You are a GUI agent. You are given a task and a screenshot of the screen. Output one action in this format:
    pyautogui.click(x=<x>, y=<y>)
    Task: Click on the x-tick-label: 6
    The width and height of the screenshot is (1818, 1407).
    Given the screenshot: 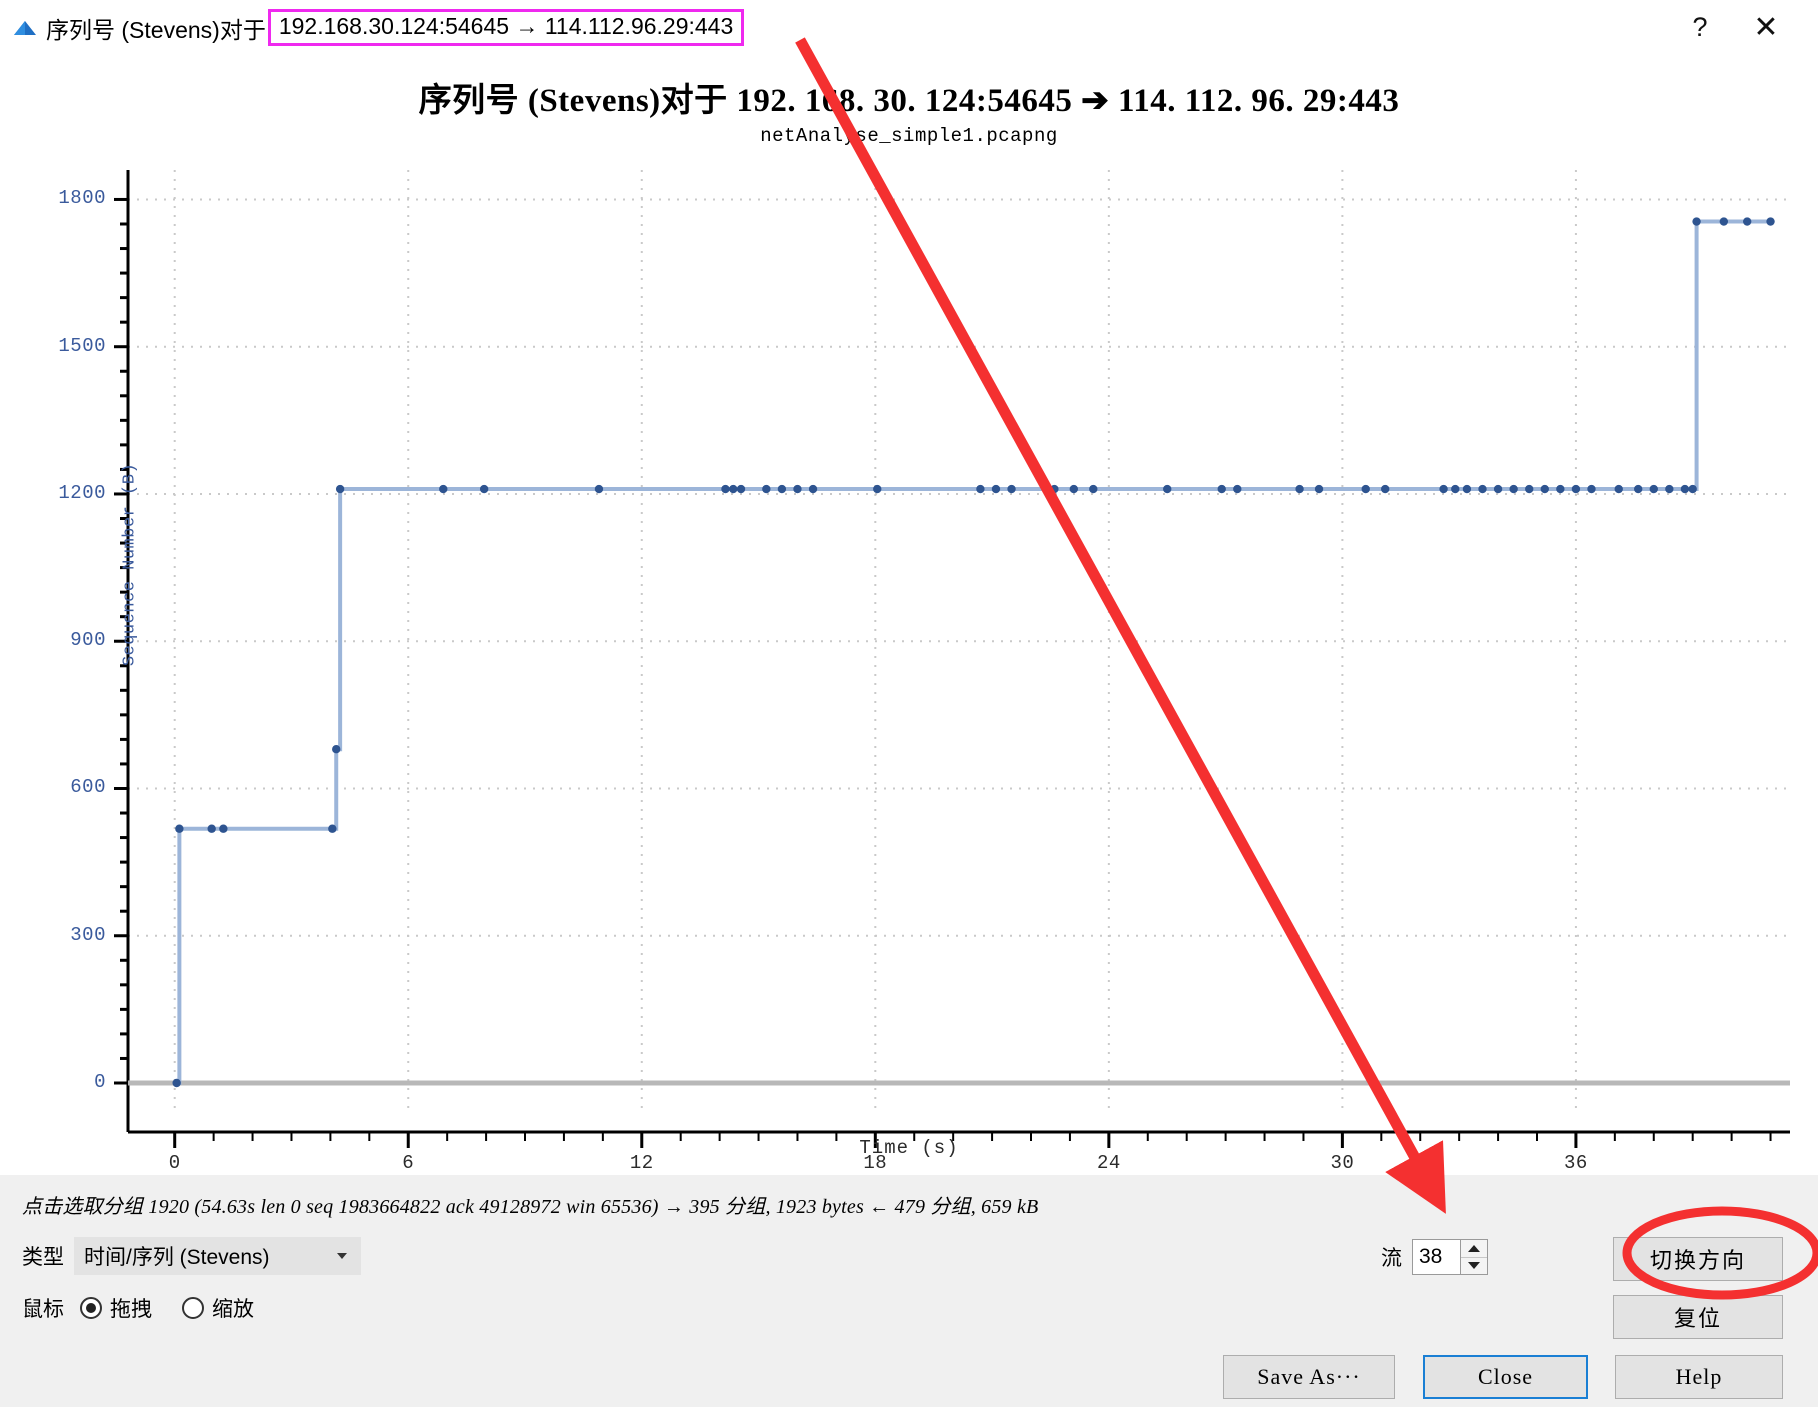 What is the action you would take?
    pyautogui.click(x=408, y=1163)
    